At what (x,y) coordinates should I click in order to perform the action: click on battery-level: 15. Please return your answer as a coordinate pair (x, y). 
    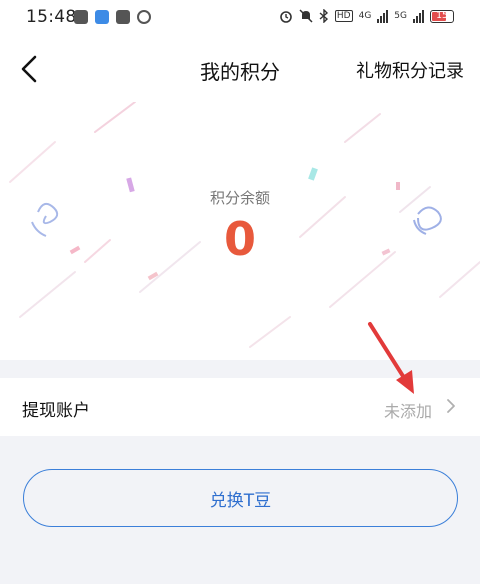
    Looking at the image, I should click on (442, 16).